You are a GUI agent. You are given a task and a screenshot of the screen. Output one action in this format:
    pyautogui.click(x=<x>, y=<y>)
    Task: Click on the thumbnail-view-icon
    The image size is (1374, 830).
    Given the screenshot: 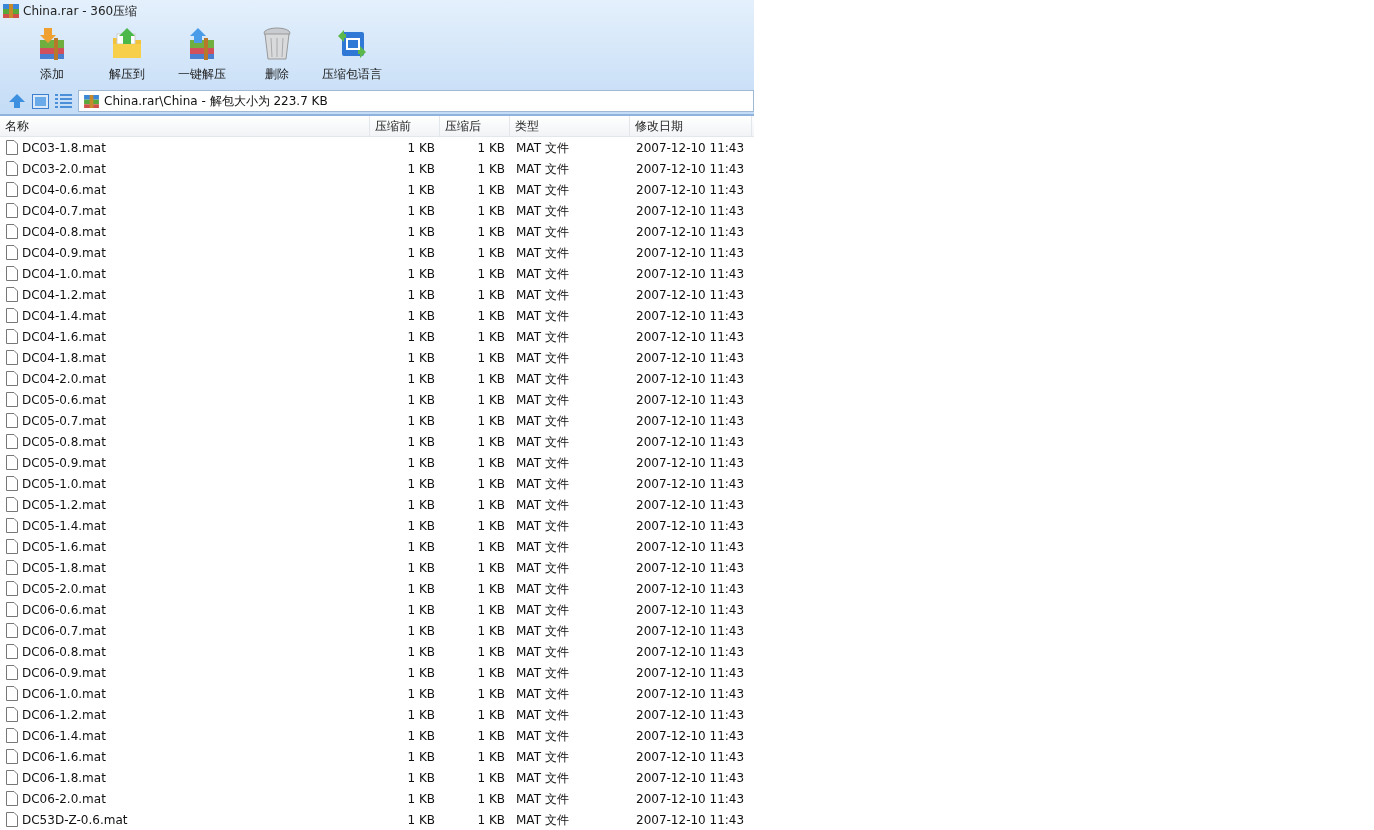 What is the action you would take?
    pyautogui.click(x=40, y=101)
    